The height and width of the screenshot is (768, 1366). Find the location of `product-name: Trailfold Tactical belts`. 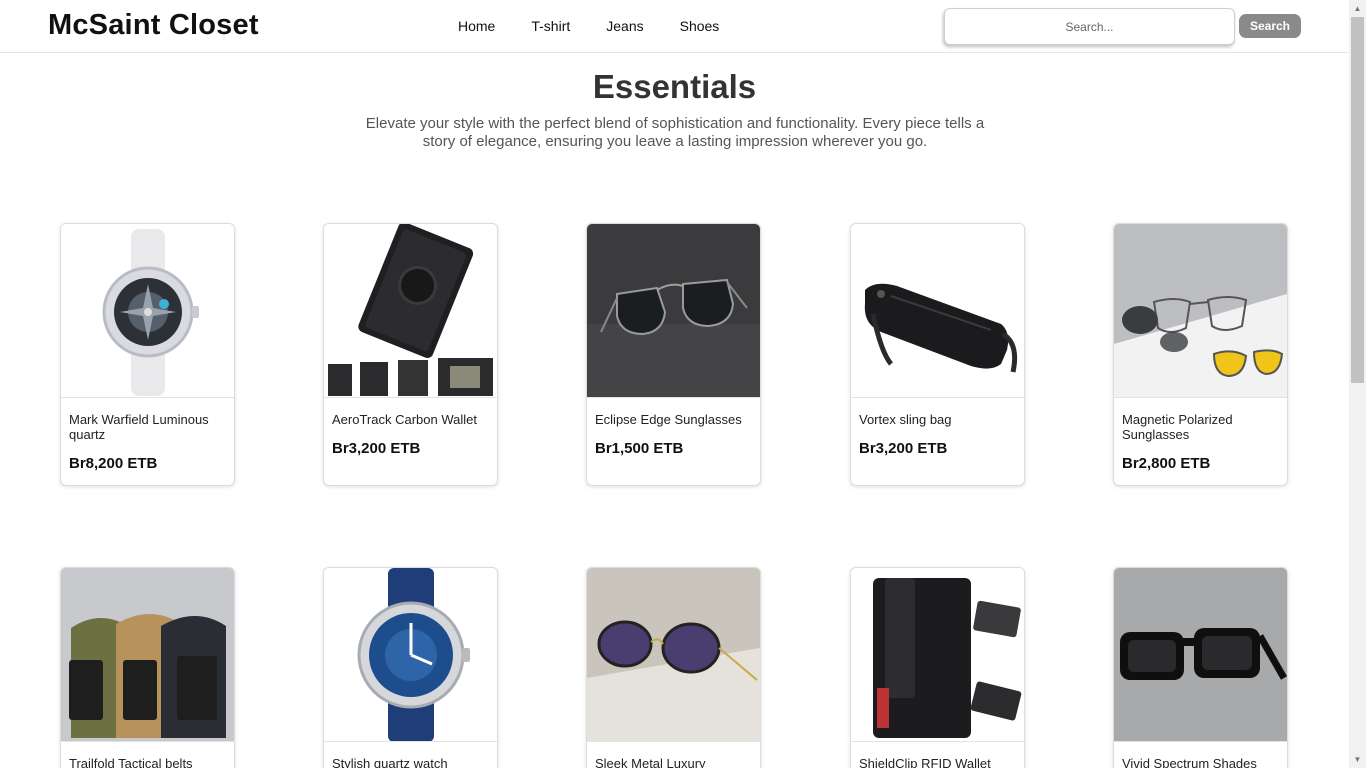

product-name: Trailfold Tactical belts is located at coordinates (147, 755).